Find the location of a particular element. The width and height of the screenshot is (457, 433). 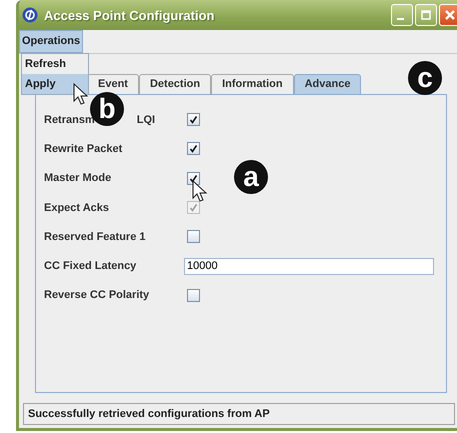

setting-label: Reverse CC Polarity is located at coordinates (97, 295).